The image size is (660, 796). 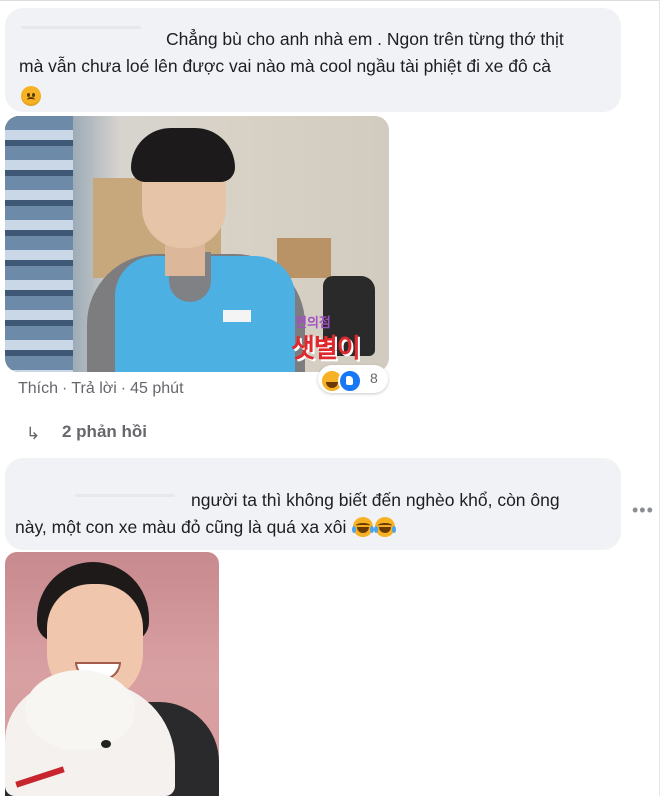 I want to click on store-shelf, so click(x=39, y=244).